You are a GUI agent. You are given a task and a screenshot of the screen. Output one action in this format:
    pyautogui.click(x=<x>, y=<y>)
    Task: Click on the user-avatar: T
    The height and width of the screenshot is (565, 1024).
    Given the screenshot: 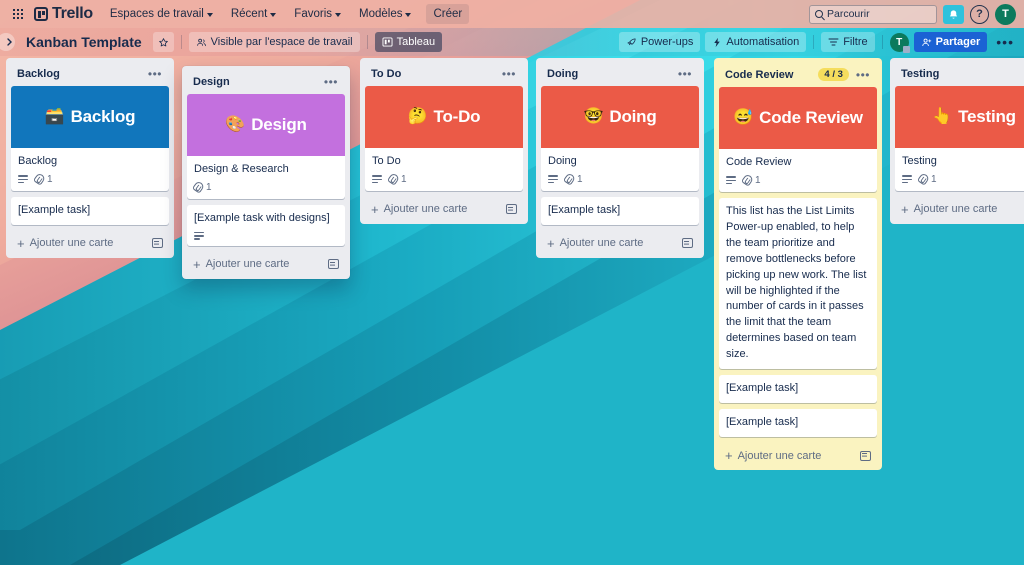 What is the action you would take?
    pyautogui.click(x=1005, y=14)
    